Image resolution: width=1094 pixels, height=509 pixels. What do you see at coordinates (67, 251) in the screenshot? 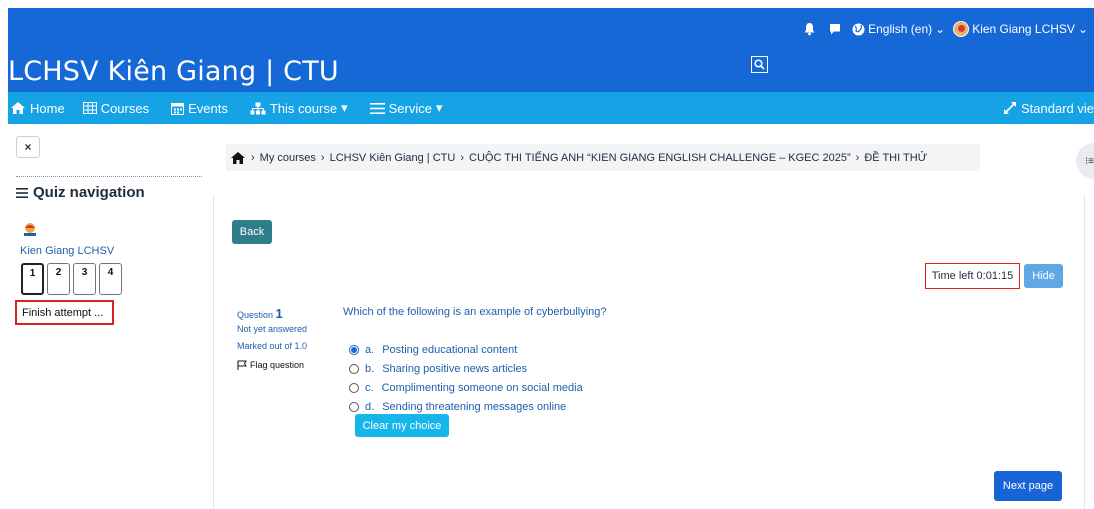
I see `drawer-user-name: Kien Giang LCHSV` at bounding box center [67, 251].